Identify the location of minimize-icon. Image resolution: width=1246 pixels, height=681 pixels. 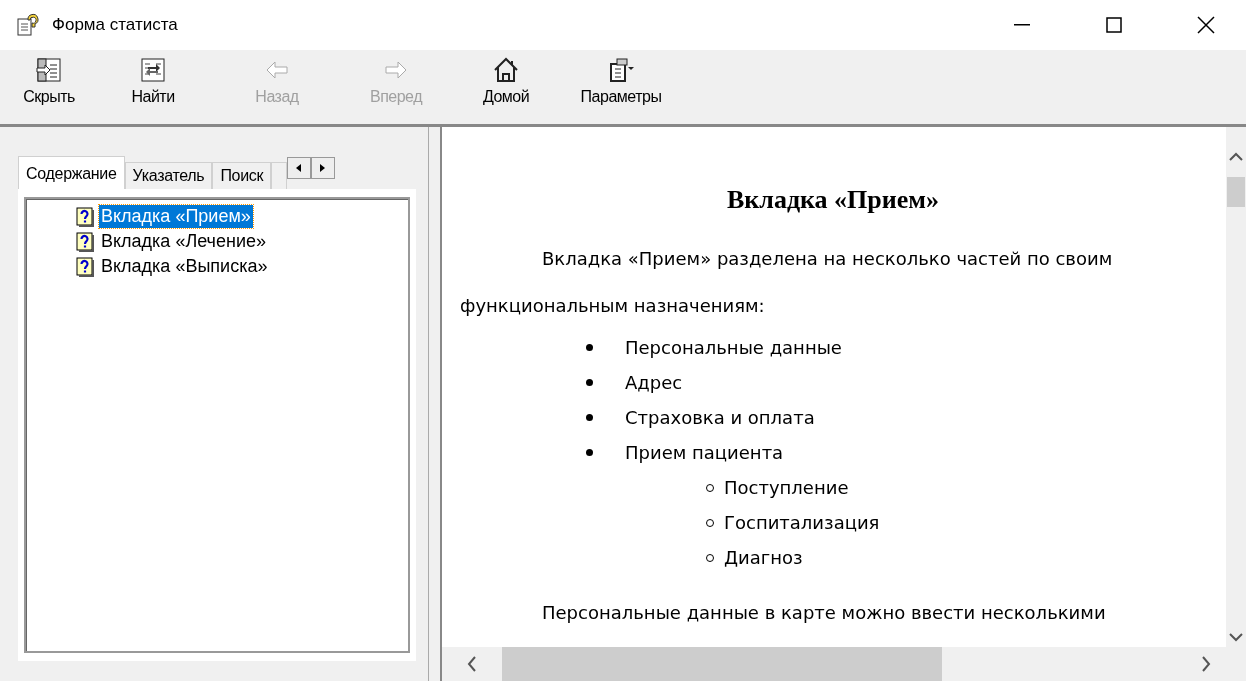
(1022, 25).